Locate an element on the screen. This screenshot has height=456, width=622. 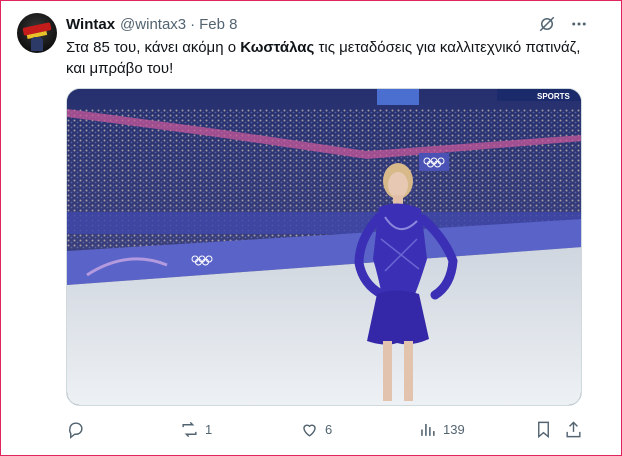
share-button is located at coordinates (573, 429).